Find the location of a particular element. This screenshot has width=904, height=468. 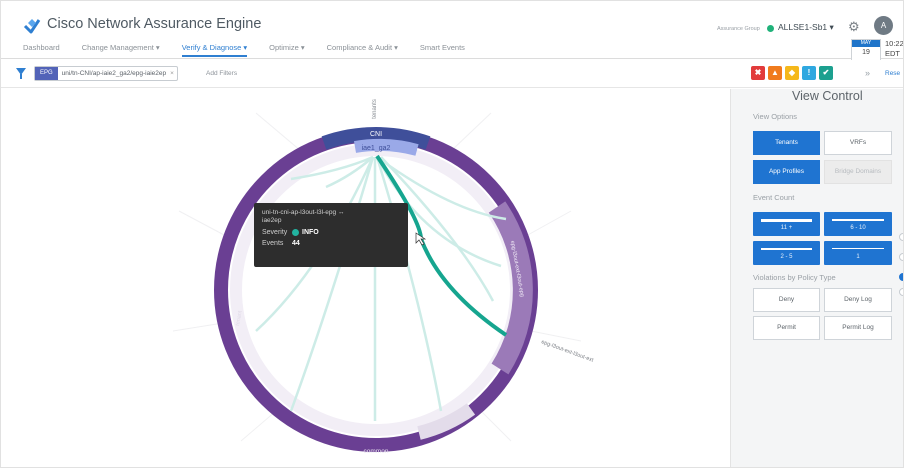

event-count-11-plus-button: 11 + is located at coordinates (786, 224).